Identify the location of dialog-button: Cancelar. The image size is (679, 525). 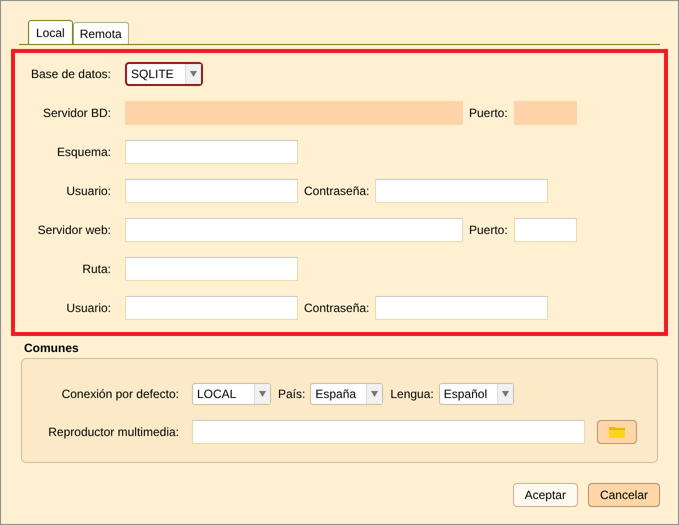
(624, 495).